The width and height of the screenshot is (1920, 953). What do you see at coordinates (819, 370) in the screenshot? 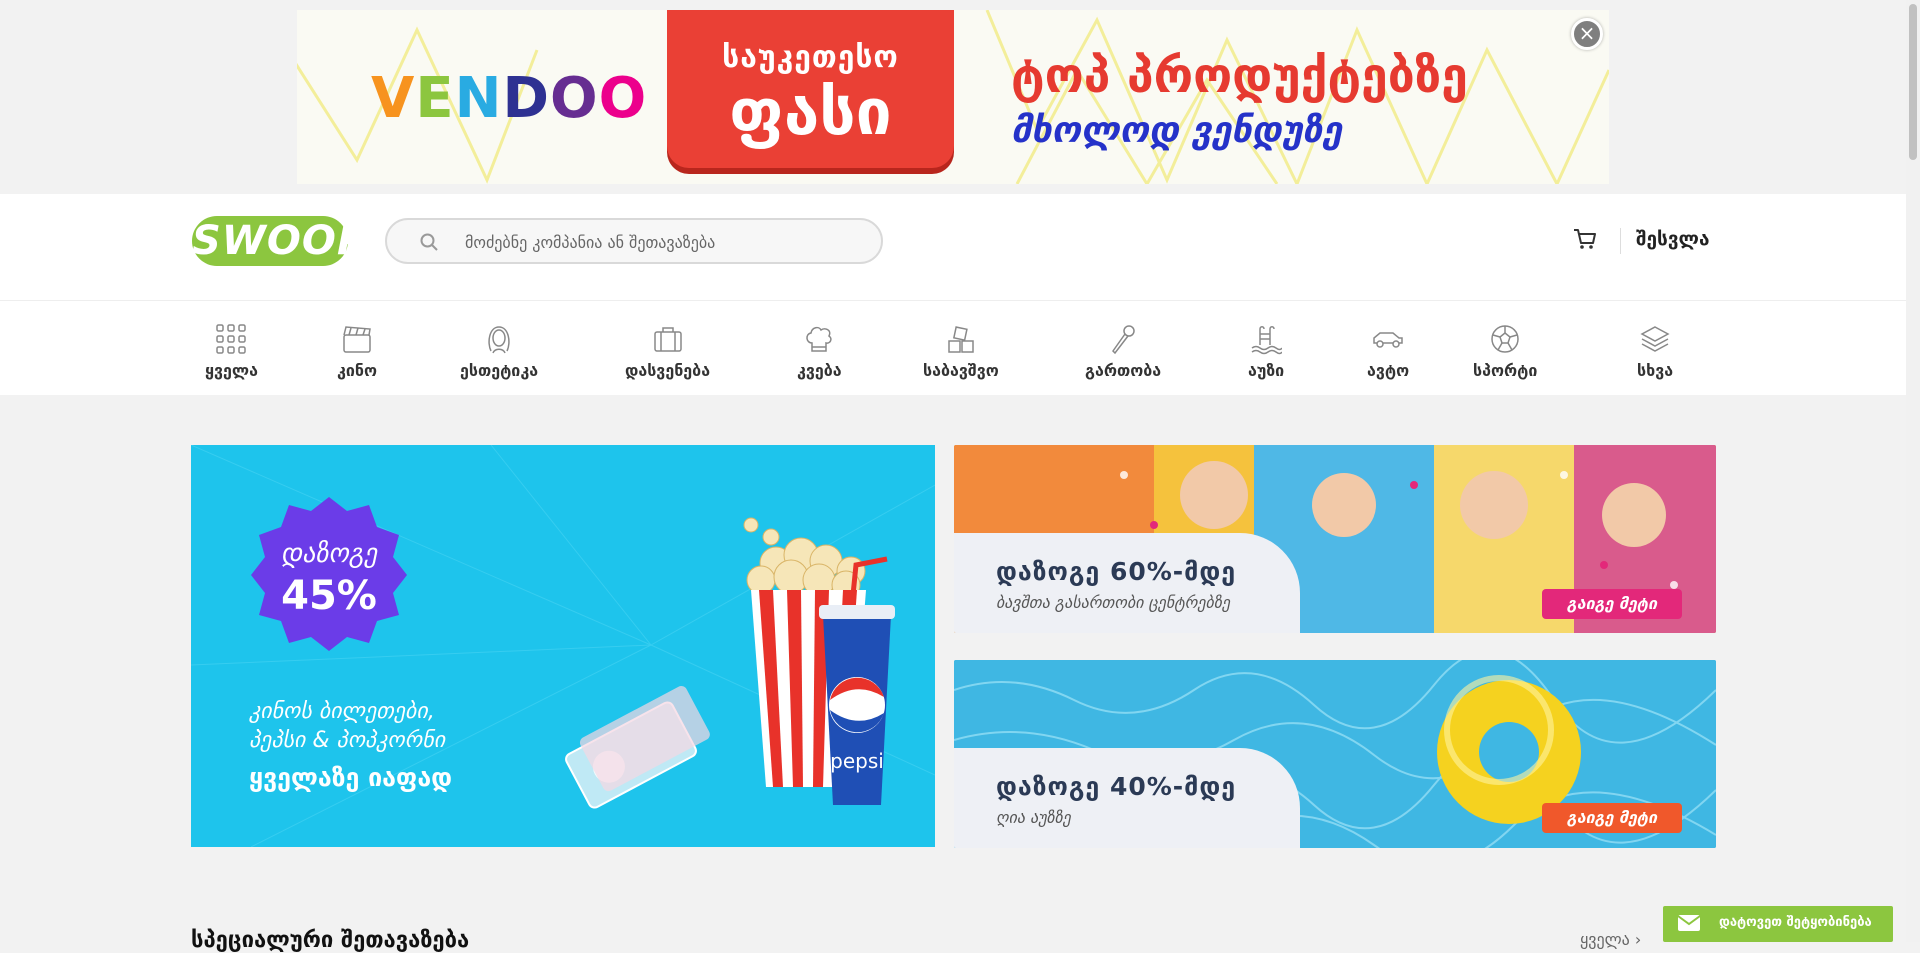
I see `category-label: კვება` at bounding box center [819, 370].